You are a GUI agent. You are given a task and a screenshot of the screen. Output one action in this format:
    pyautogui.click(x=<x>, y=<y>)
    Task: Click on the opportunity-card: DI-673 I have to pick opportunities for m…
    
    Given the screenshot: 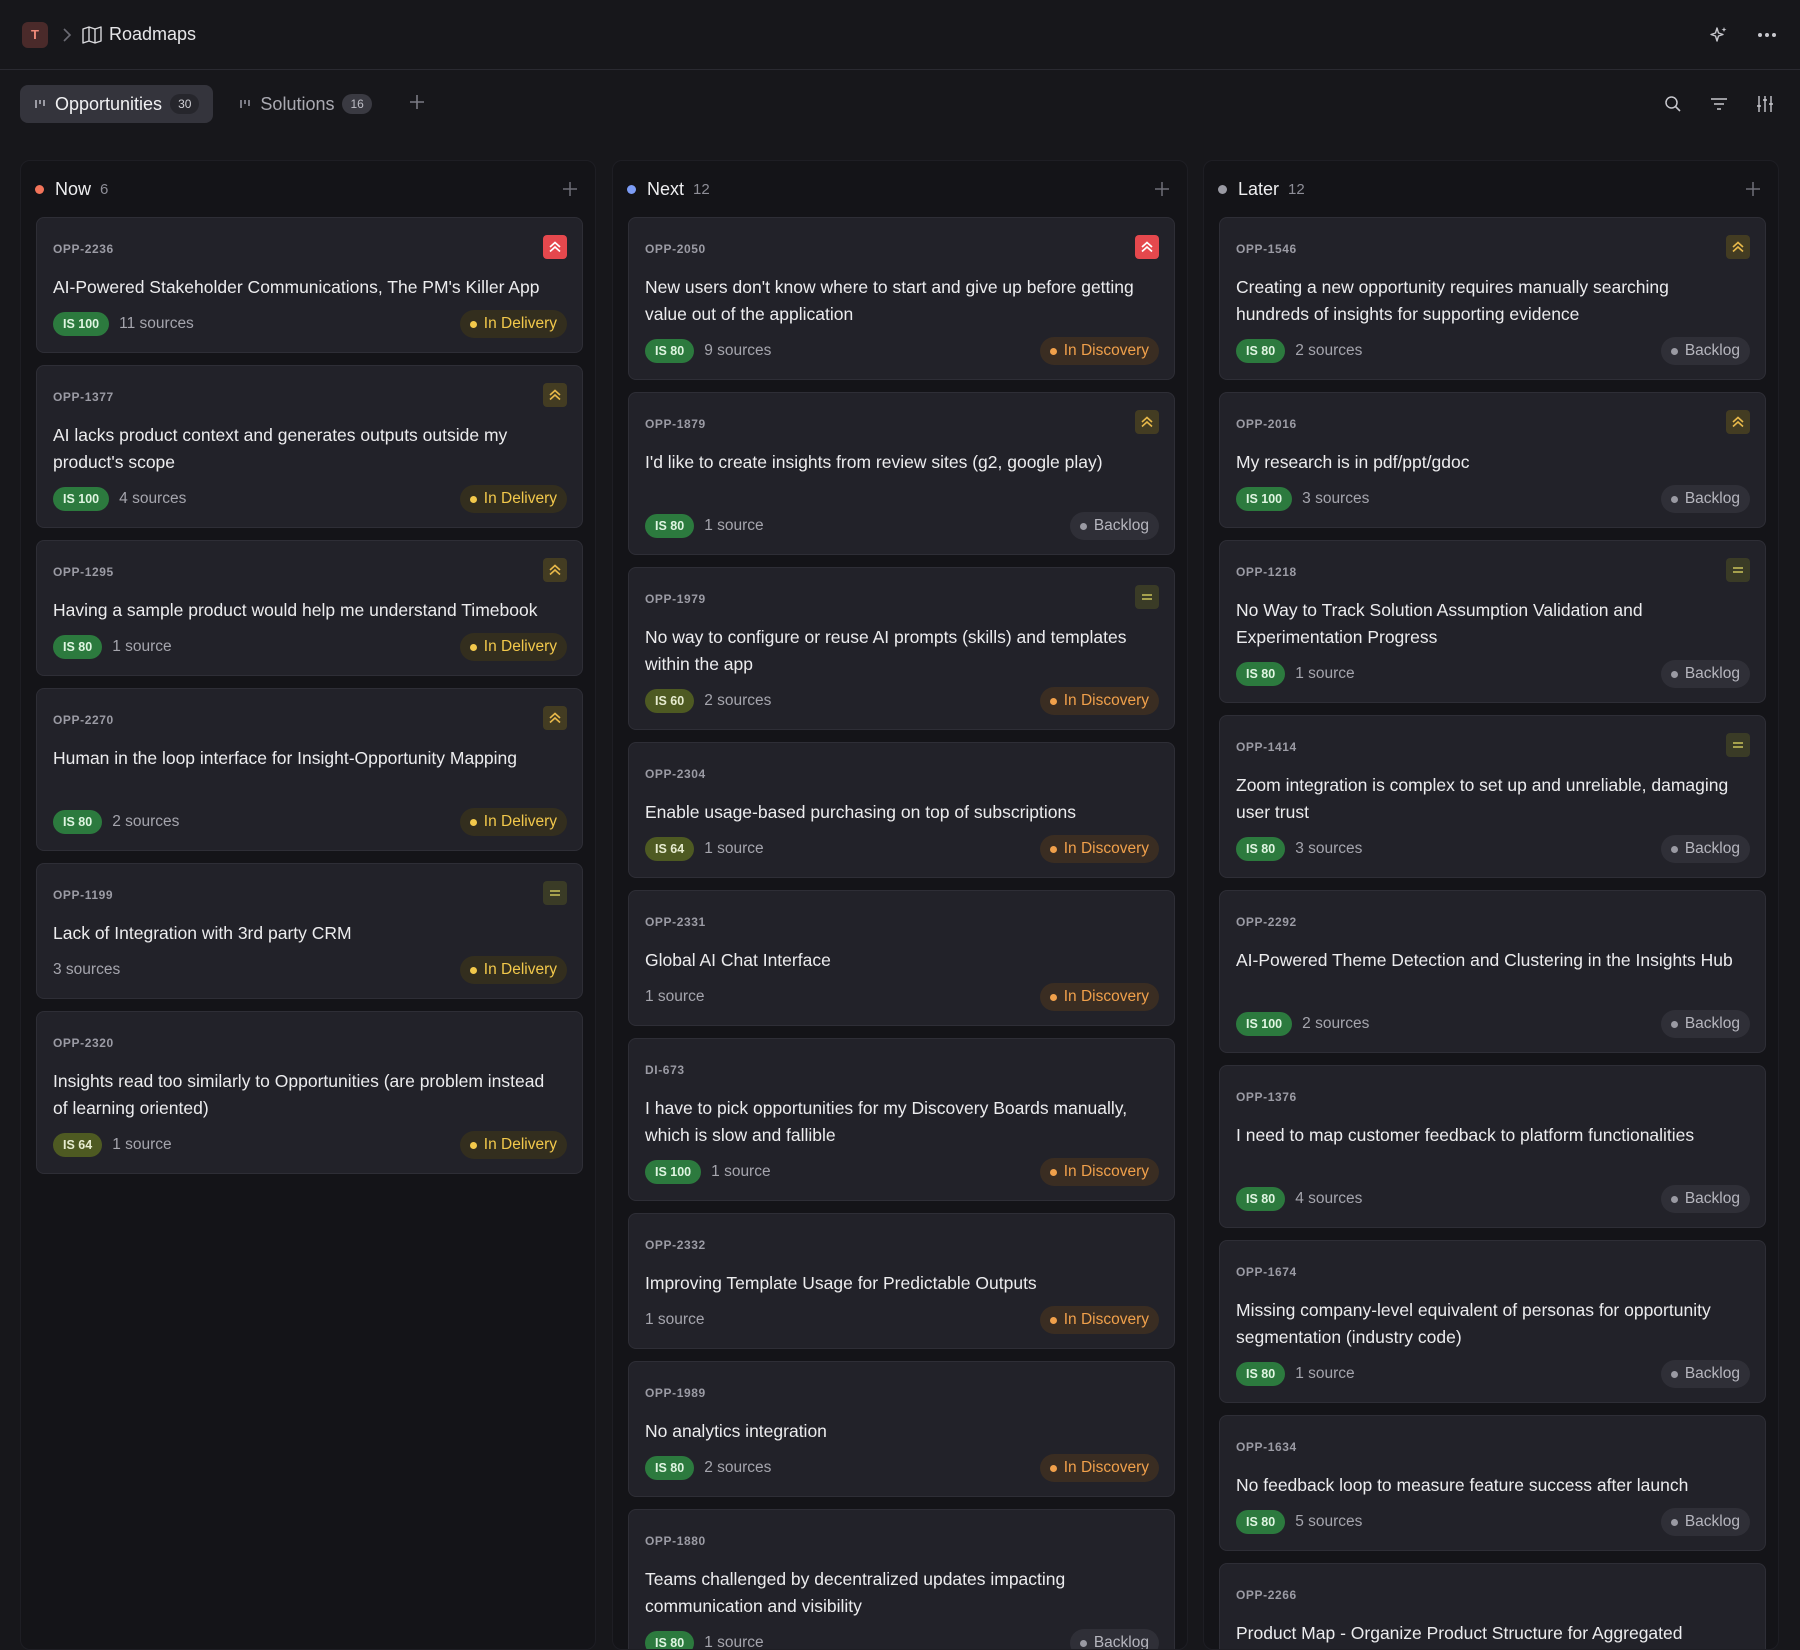 What is the action you would take?
    pyautogui.click(x=901, y=1119)
    